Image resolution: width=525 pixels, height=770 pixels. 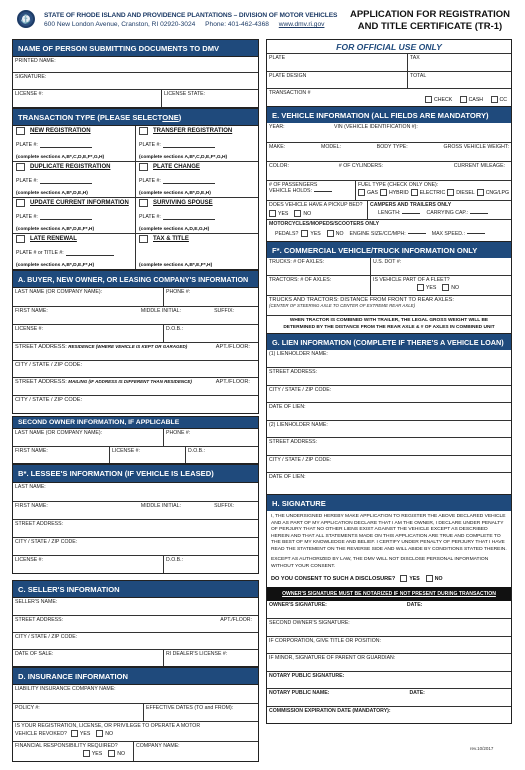 I want to click on official-tax-field: TAX, so click(x=459, y=62).